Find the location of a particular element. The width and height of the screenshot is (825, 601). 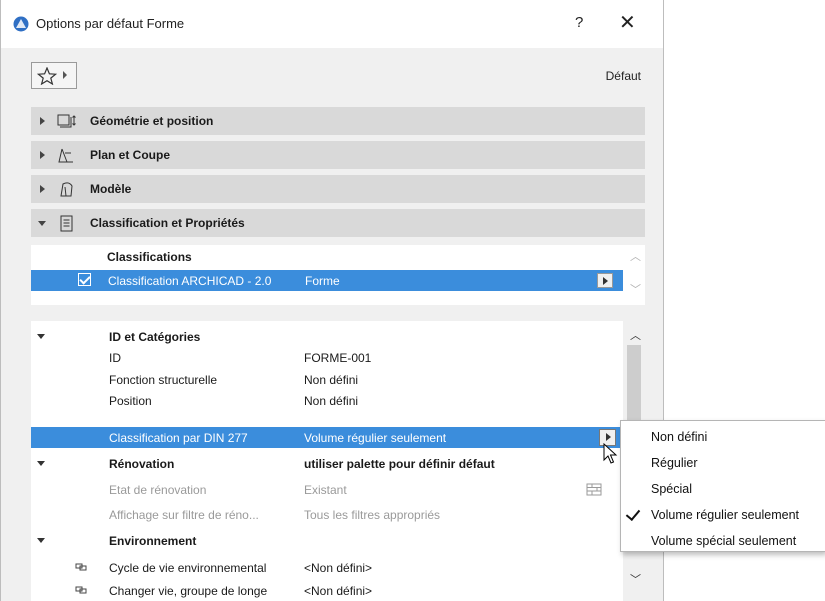

floorplan-icon is located at coordinates (65, 155).